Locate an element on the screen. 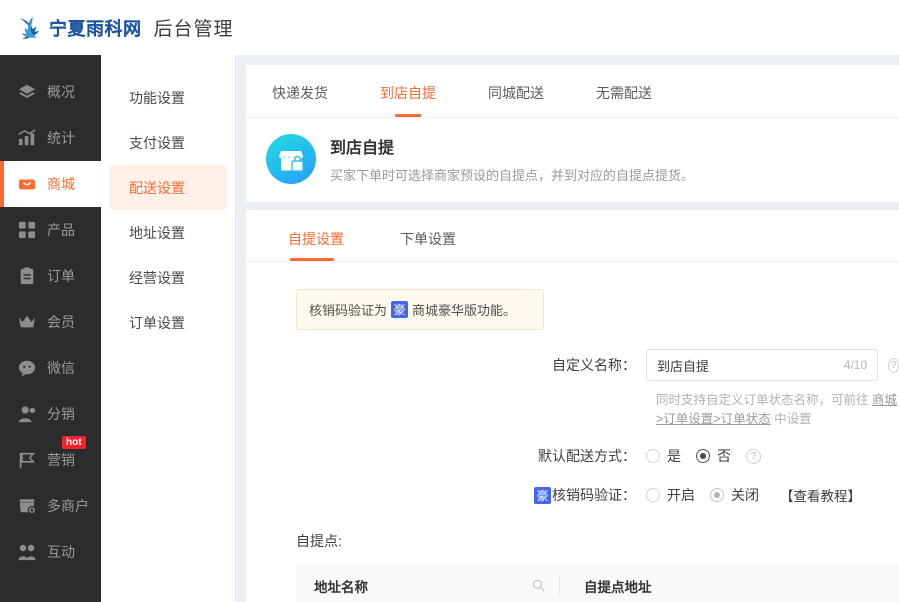  custom-name-input is located at coordinates (750, 365).